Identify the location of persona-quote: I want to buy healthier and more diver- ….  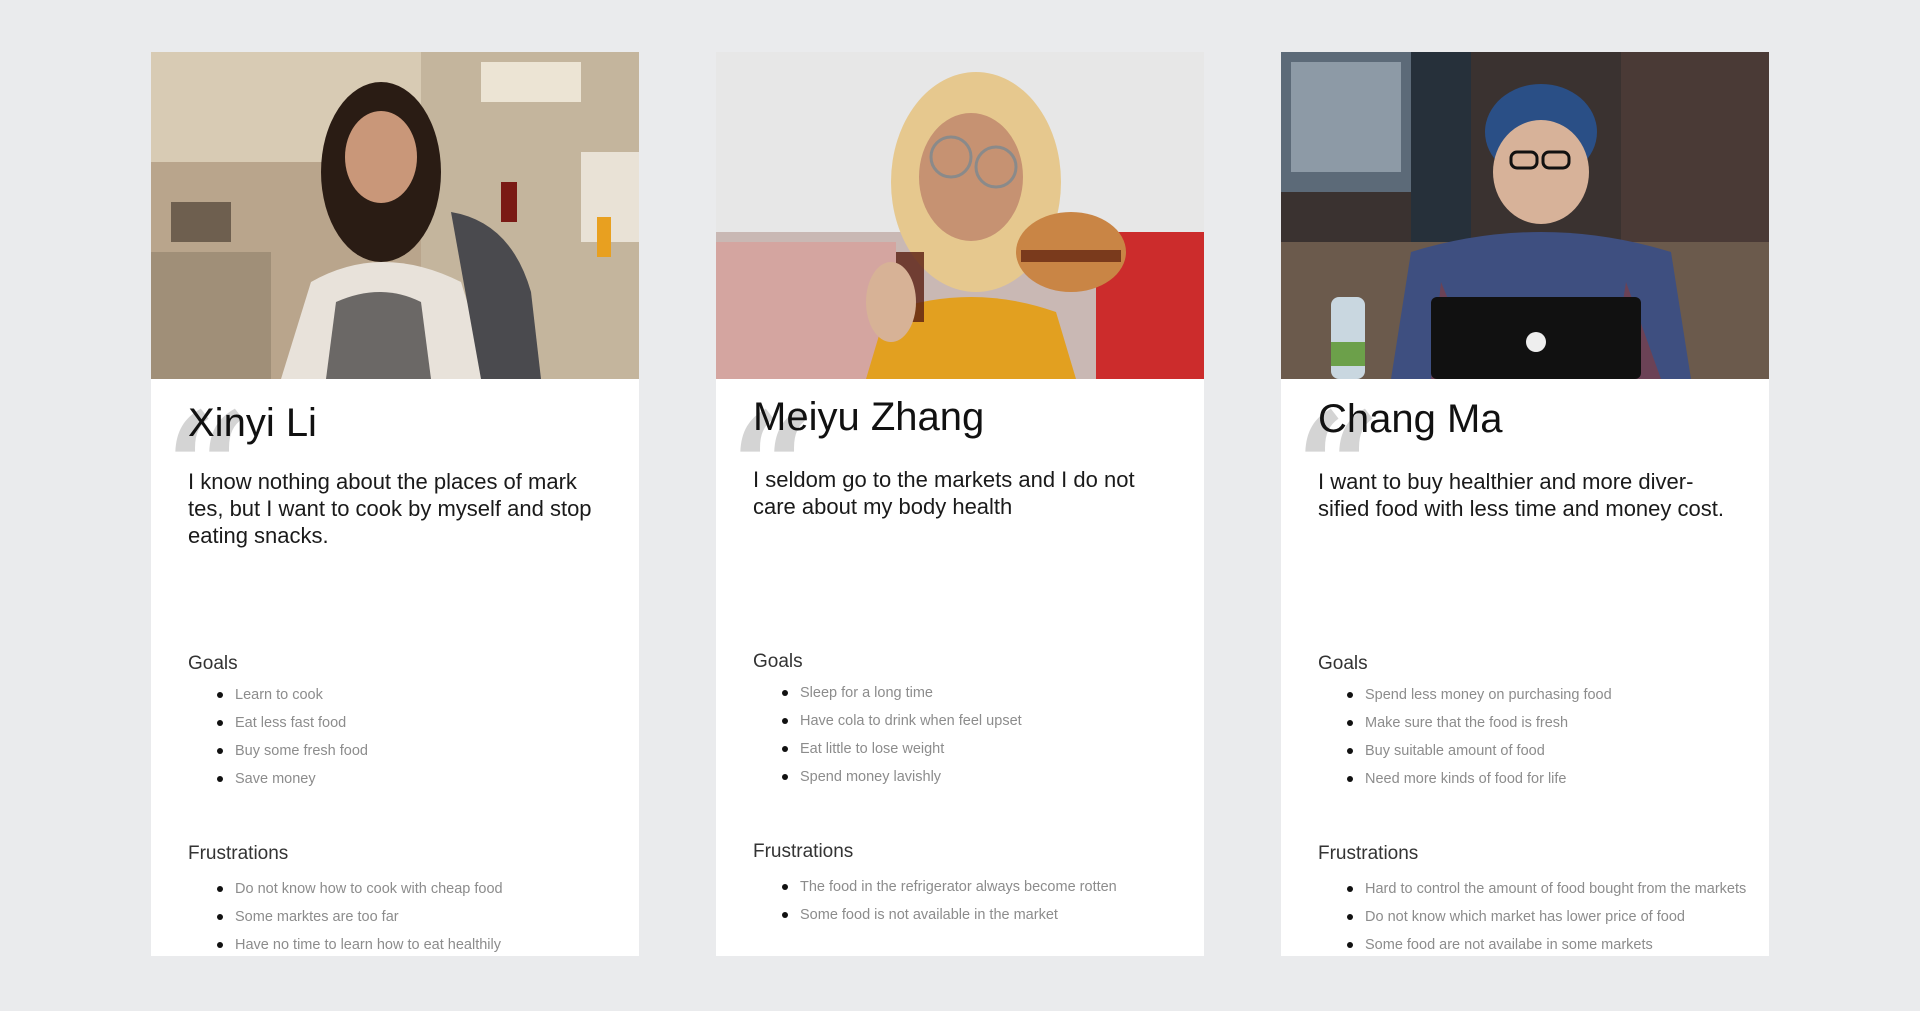
(1521, 495).